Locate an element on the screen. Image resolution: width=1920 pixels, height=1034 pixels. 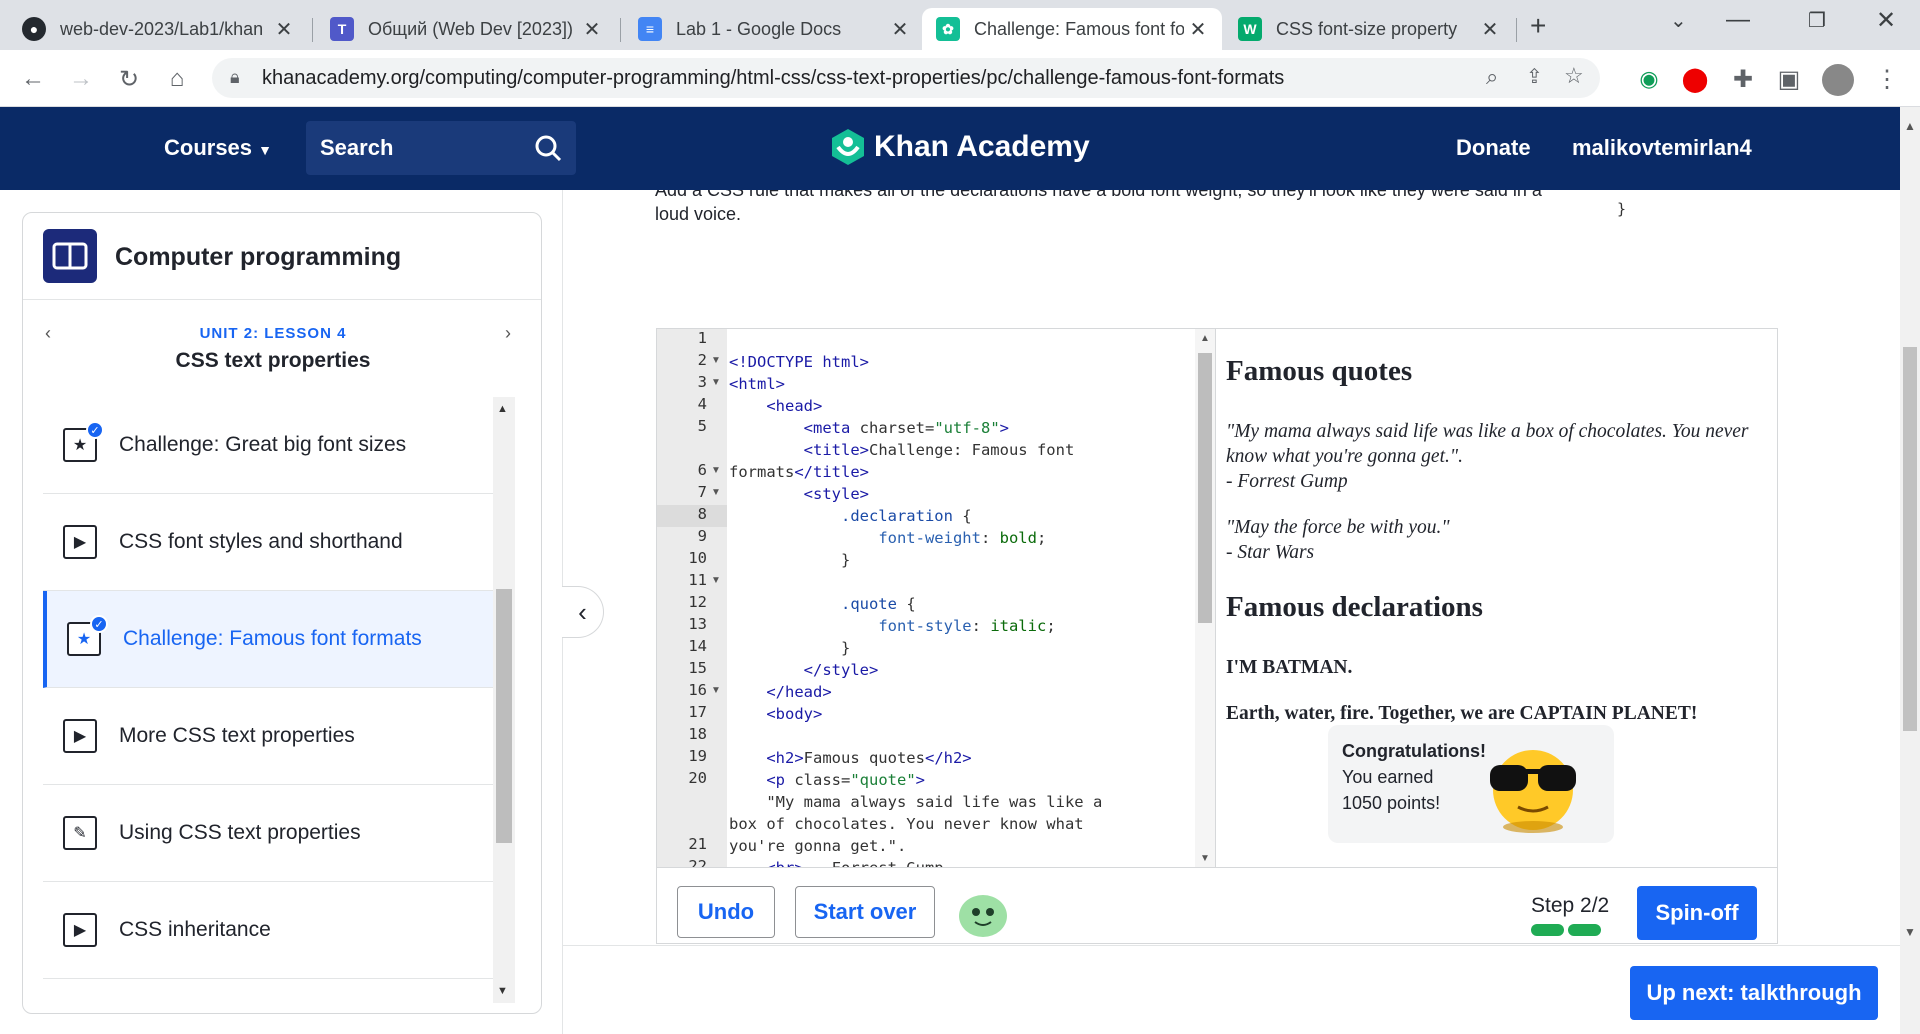
tab-w3schools: W CSS font-size property ✕ is located at coordinates (1369, 29).